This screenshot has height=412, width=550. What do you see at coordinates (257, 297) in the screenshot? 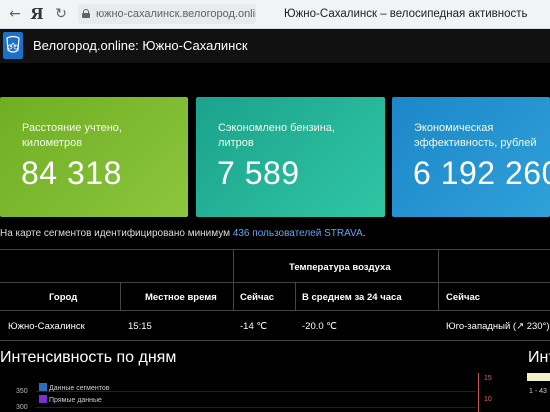
I see `column-header-temp-now: Сейчас` at bounding box center [257, 297].